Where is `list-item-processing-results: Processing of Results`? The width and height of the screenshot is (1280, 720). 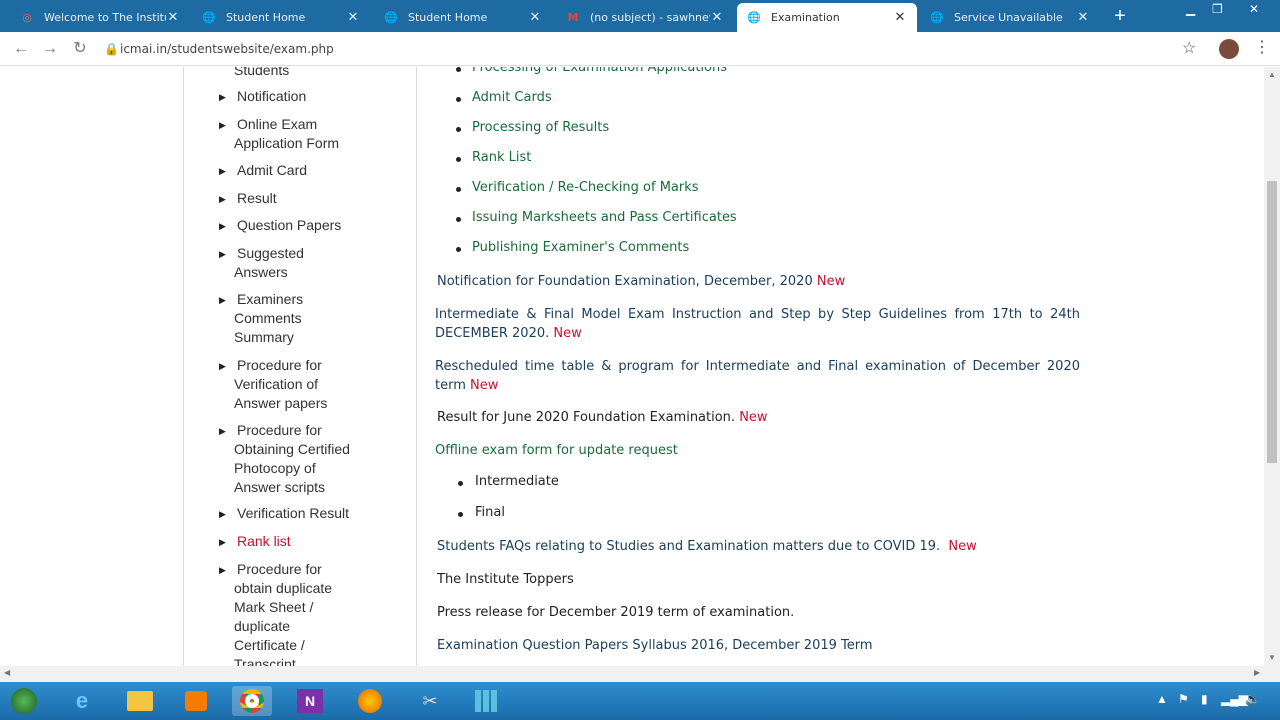 list-item-processing-results: Processing of Results is located at coordinates (540, 128).